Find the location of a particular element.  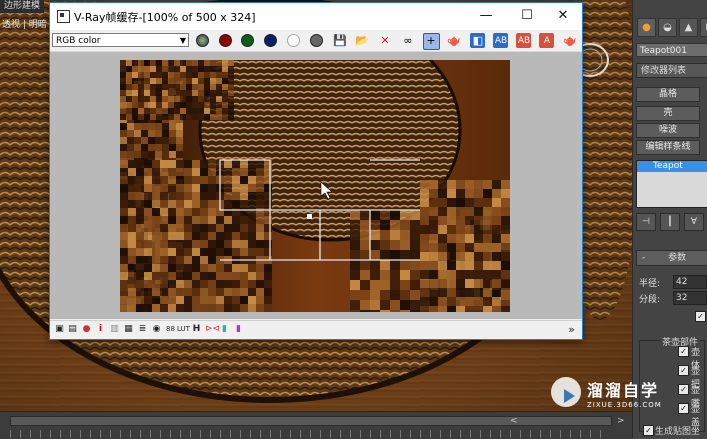

viewport-top-label: 边形建模 is located at coordinates (22, 6).